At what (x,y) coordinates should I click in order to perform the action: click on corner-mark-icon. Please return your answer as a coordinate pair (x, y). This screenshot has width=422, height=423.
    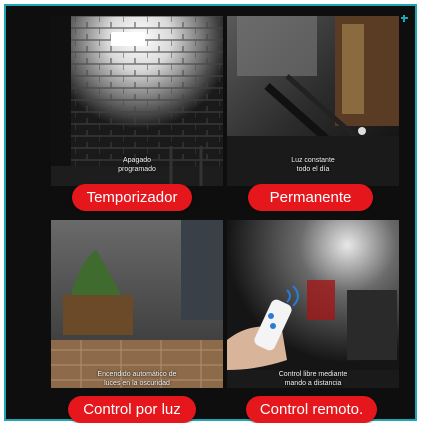
    Looking at the image, I should click on (404, 18).